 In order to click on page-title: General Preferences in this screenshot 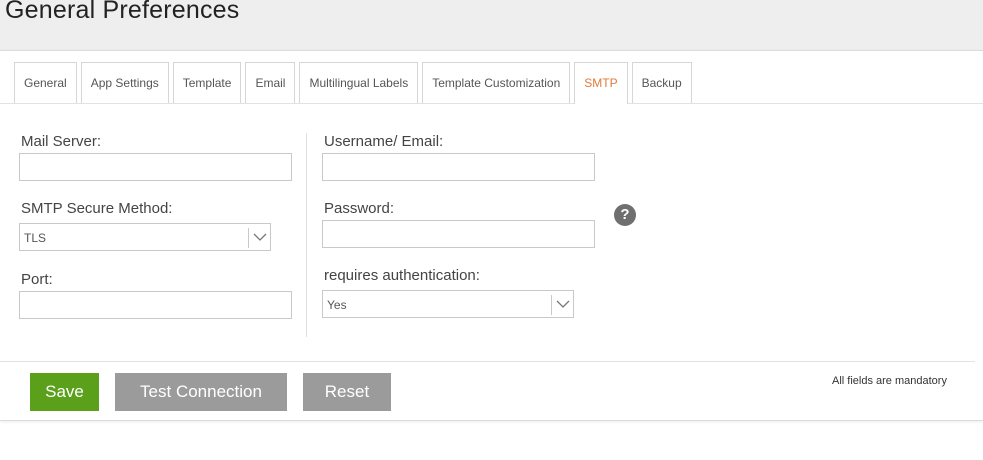, I will do `click(122, 12)`.